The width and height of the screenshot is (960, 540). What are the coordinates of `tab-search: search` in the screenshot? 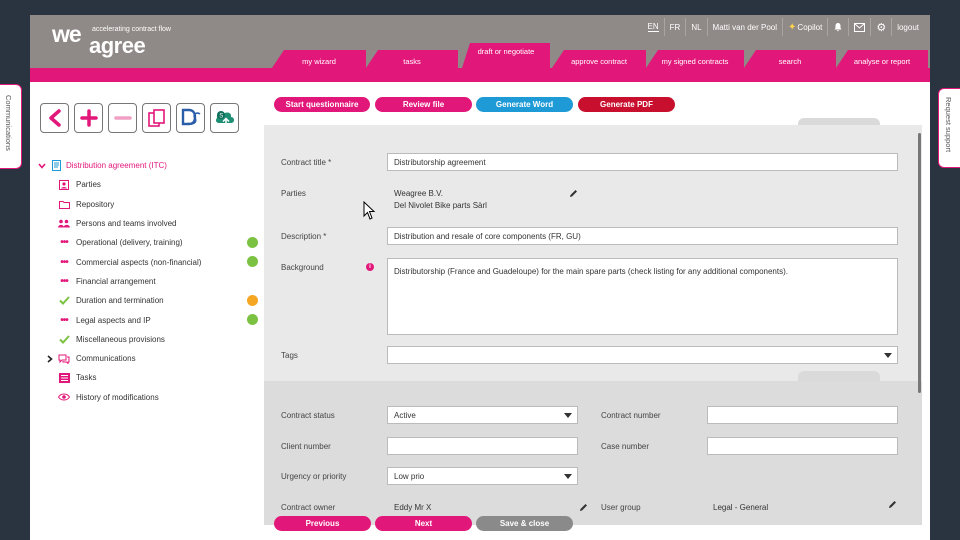 It's located at (790, 59).